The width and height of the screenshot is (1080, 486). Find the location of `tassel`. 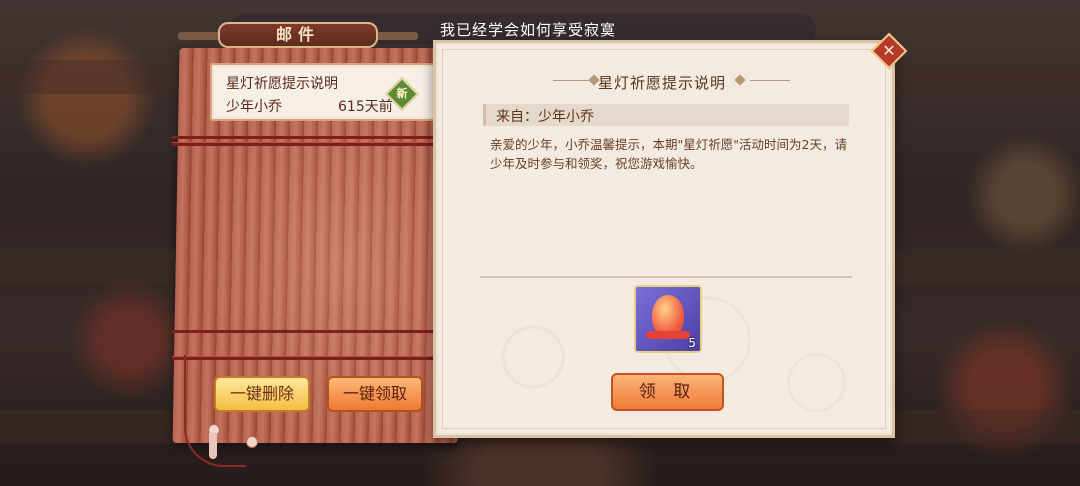

tassel is located at coordinates (213, 446).